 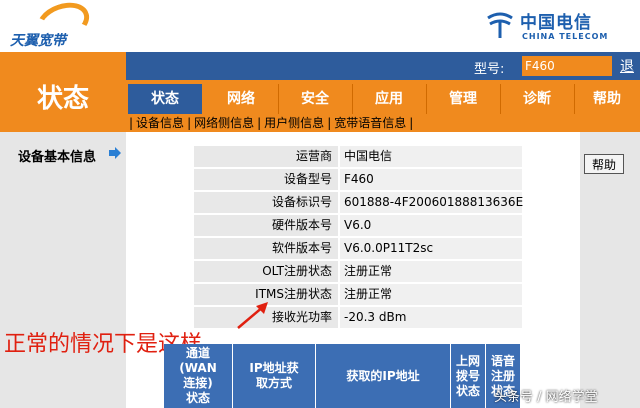 I want to click on brand-right-cn: 中国电信, so click(x=556, y=23).